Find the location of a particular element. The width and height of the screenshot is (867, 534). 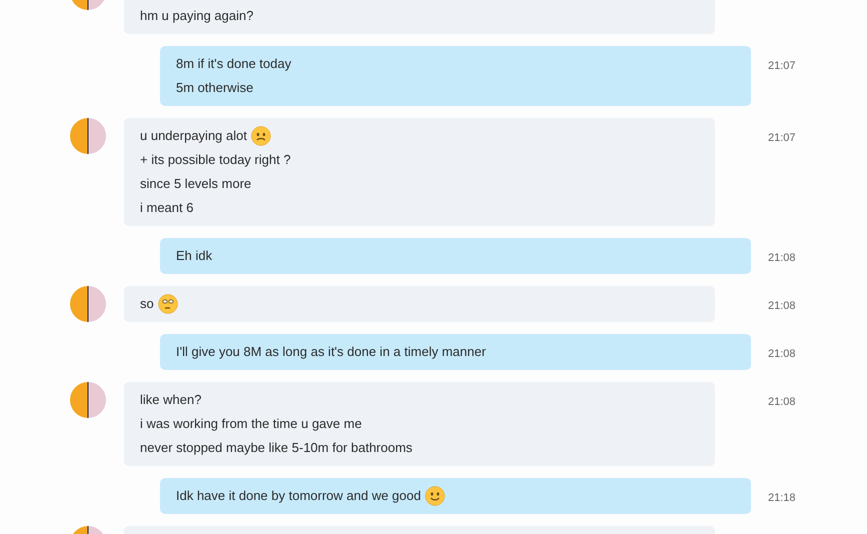

message-text: Eh idk is located at coordinates (194, 256).